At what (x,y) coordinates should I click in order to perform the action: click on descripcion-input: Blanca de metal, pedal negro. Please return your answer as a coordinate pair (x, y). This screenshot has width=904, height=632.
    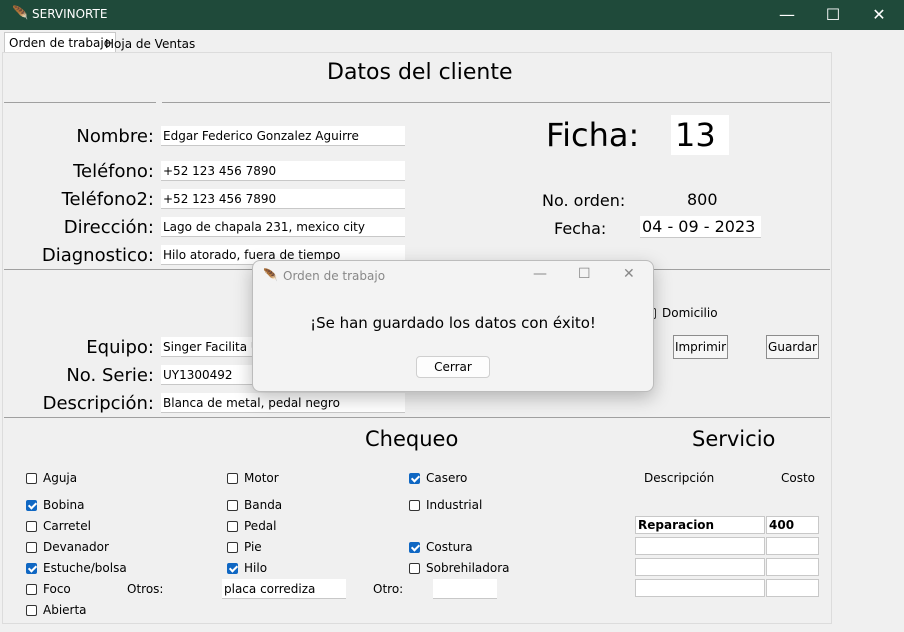
    Looking at the image, I should click on (283, 403).